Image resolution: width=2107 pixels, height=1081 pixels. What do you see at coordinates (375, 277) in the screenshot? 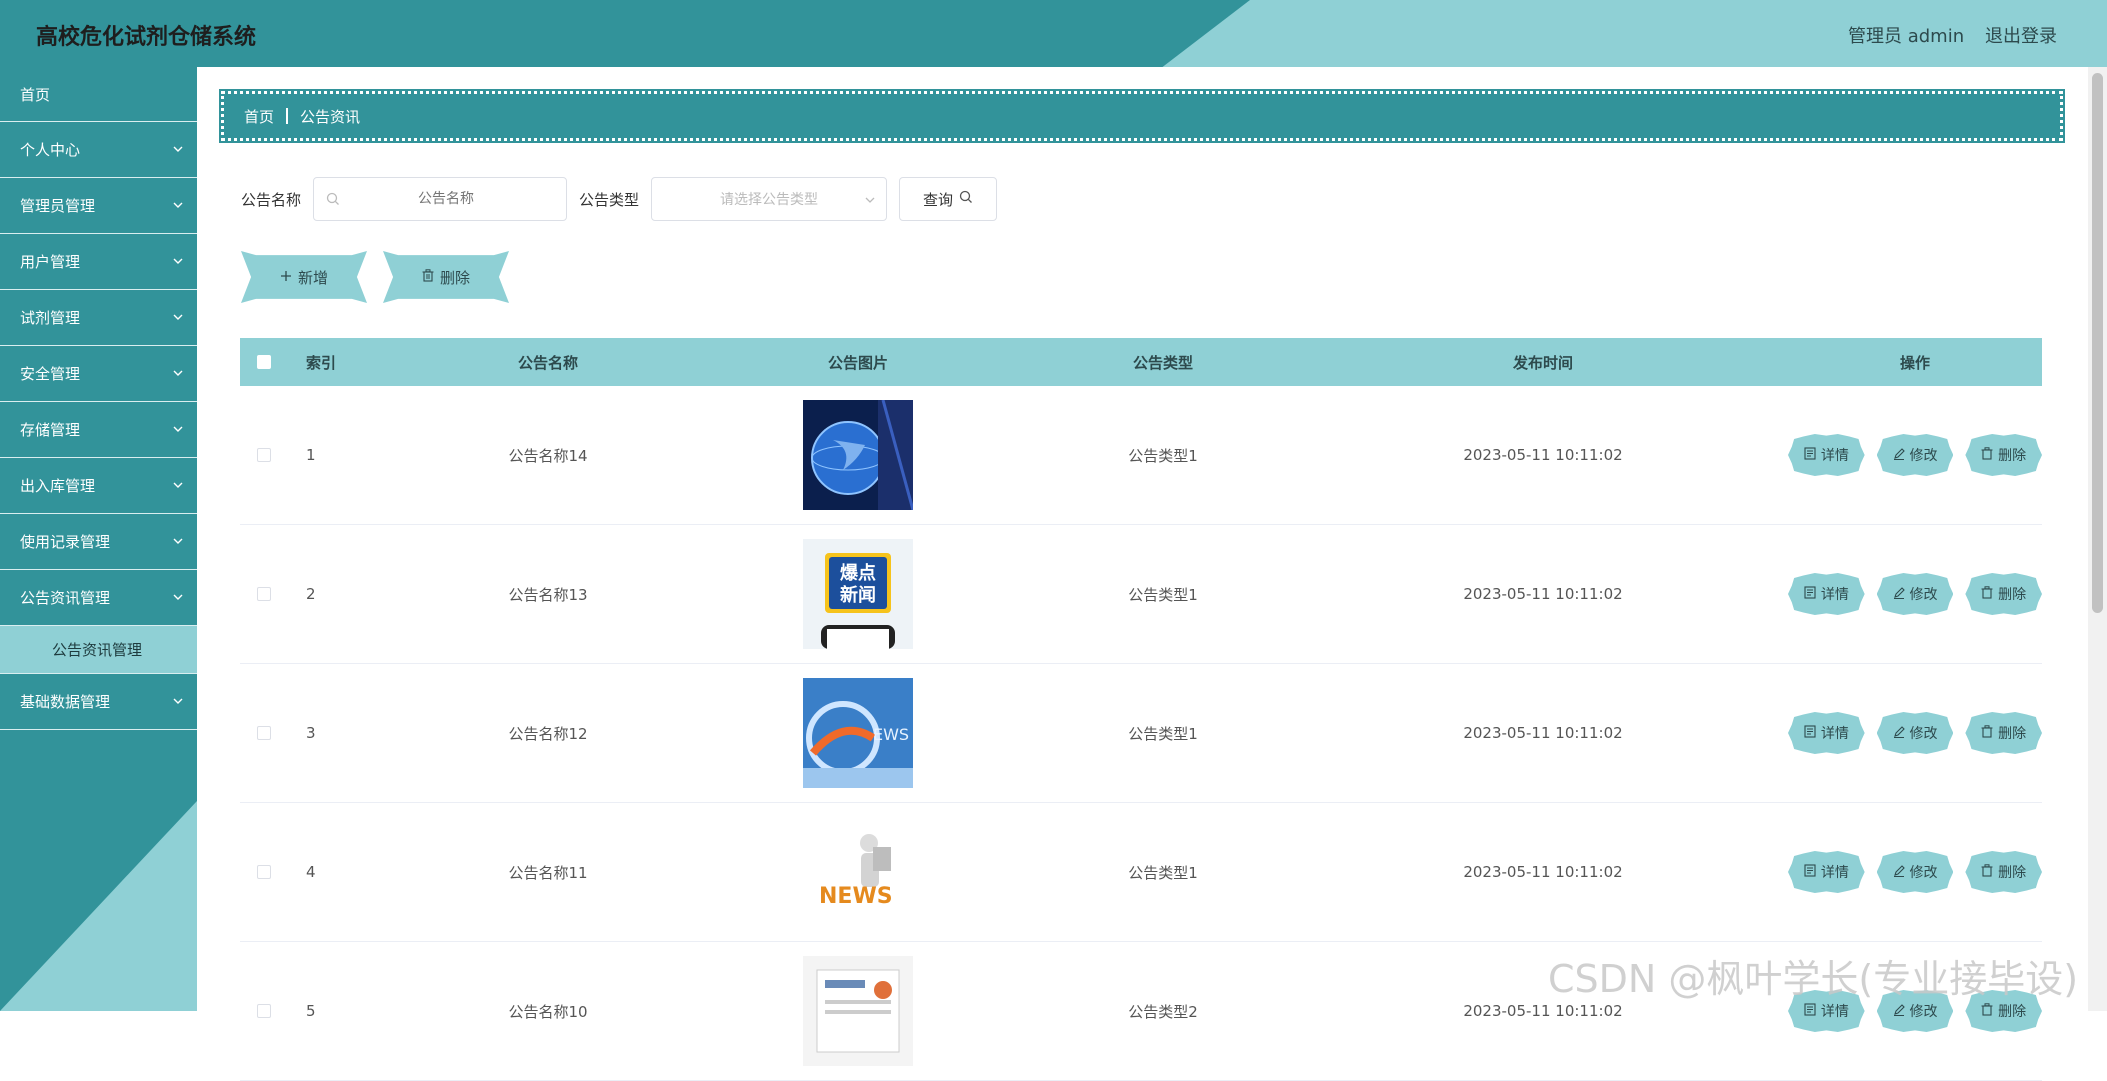
I see `action-toolbar: 新增 删除` at bounding box center [375, 277].